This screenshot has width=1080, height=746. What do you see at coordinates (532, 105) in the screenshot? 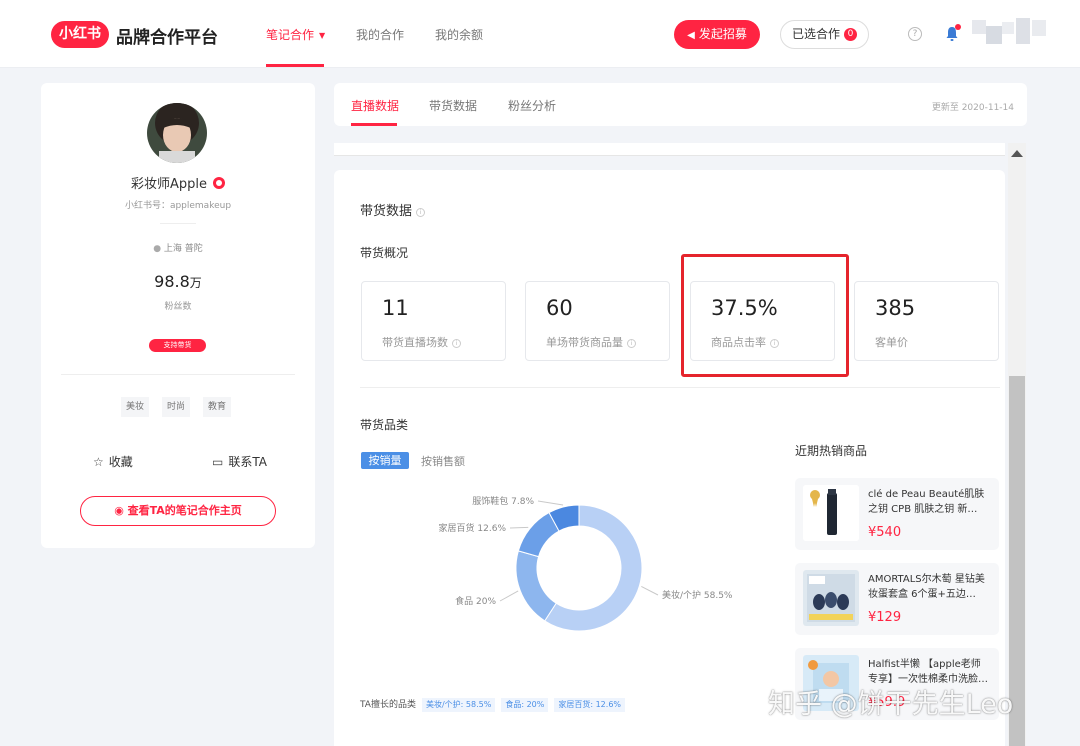
I see `tab-fans-analysis: 粉丝分析` at bounding box center [532, 105].